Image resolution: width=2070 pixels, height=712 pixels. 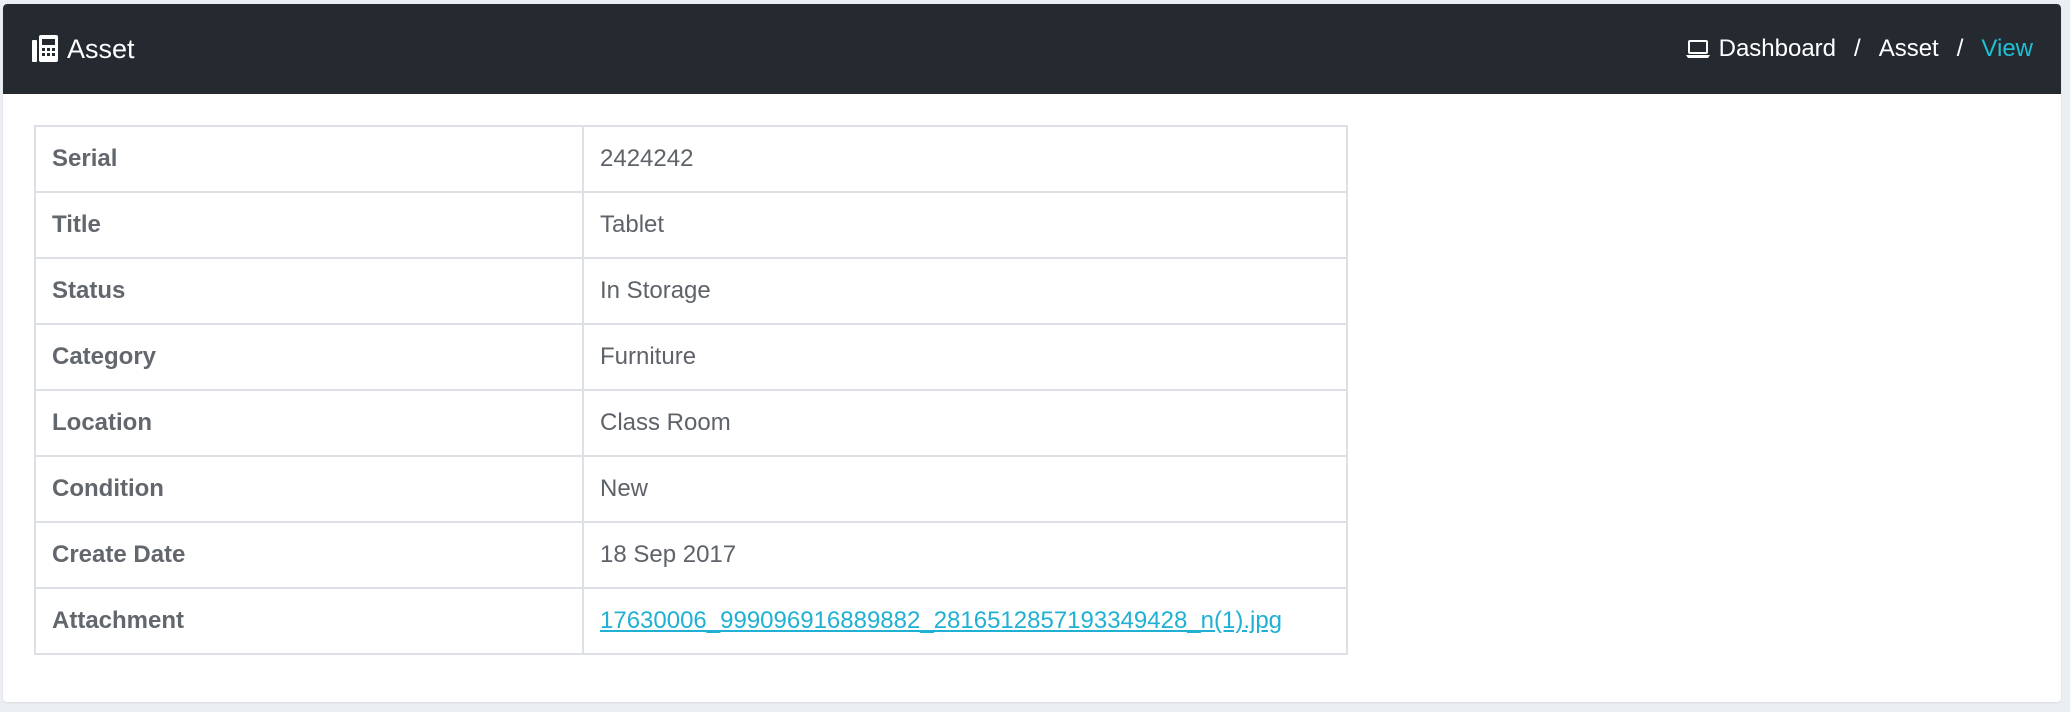 What do you see at coordinates (1698, 49) in the screenshot?
I see `laptop-icon` at bounding box center [1698, 49].